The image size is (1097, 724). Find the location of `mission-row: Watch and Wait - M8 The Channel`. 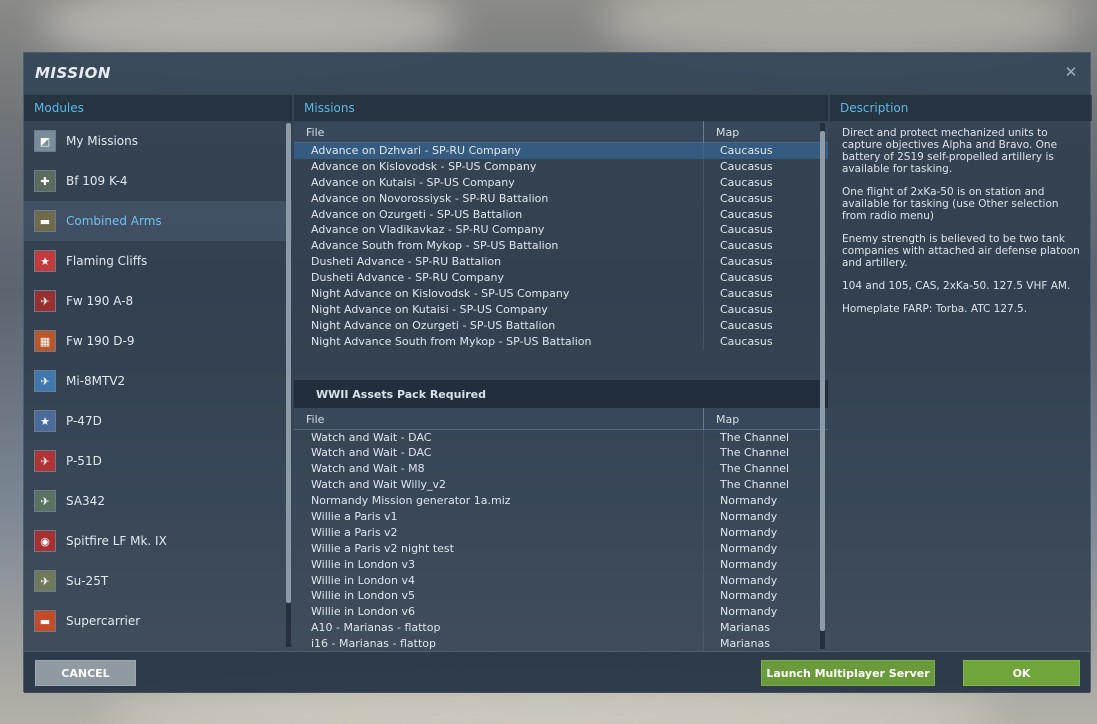

mission-row: Watch and Wait - M8 The Channel is located at coordinates (561, 469).